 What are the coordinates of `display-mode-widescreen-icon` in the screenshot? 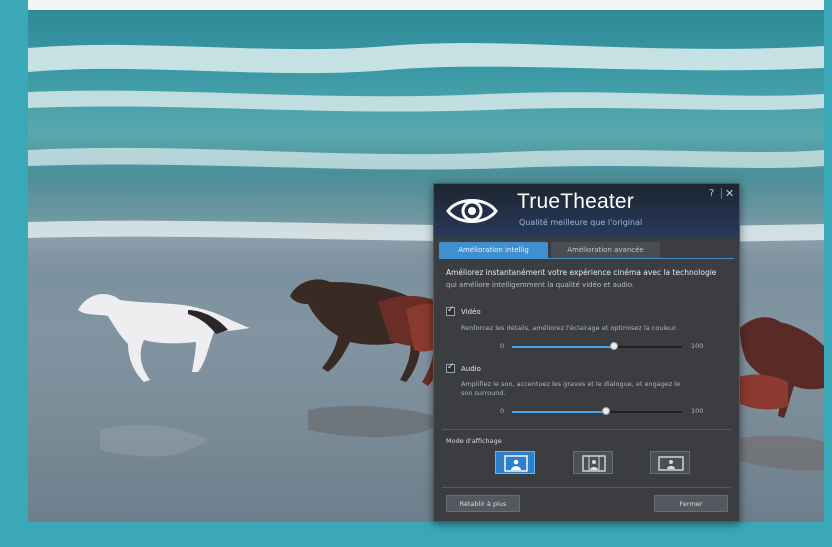 It's located at (671, 463).